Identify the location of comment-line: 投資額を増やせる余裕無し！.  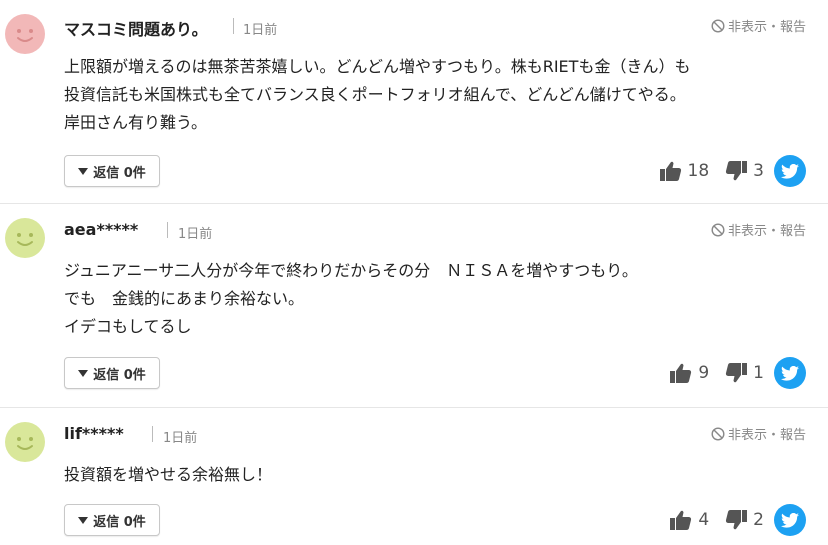
(168, 474).